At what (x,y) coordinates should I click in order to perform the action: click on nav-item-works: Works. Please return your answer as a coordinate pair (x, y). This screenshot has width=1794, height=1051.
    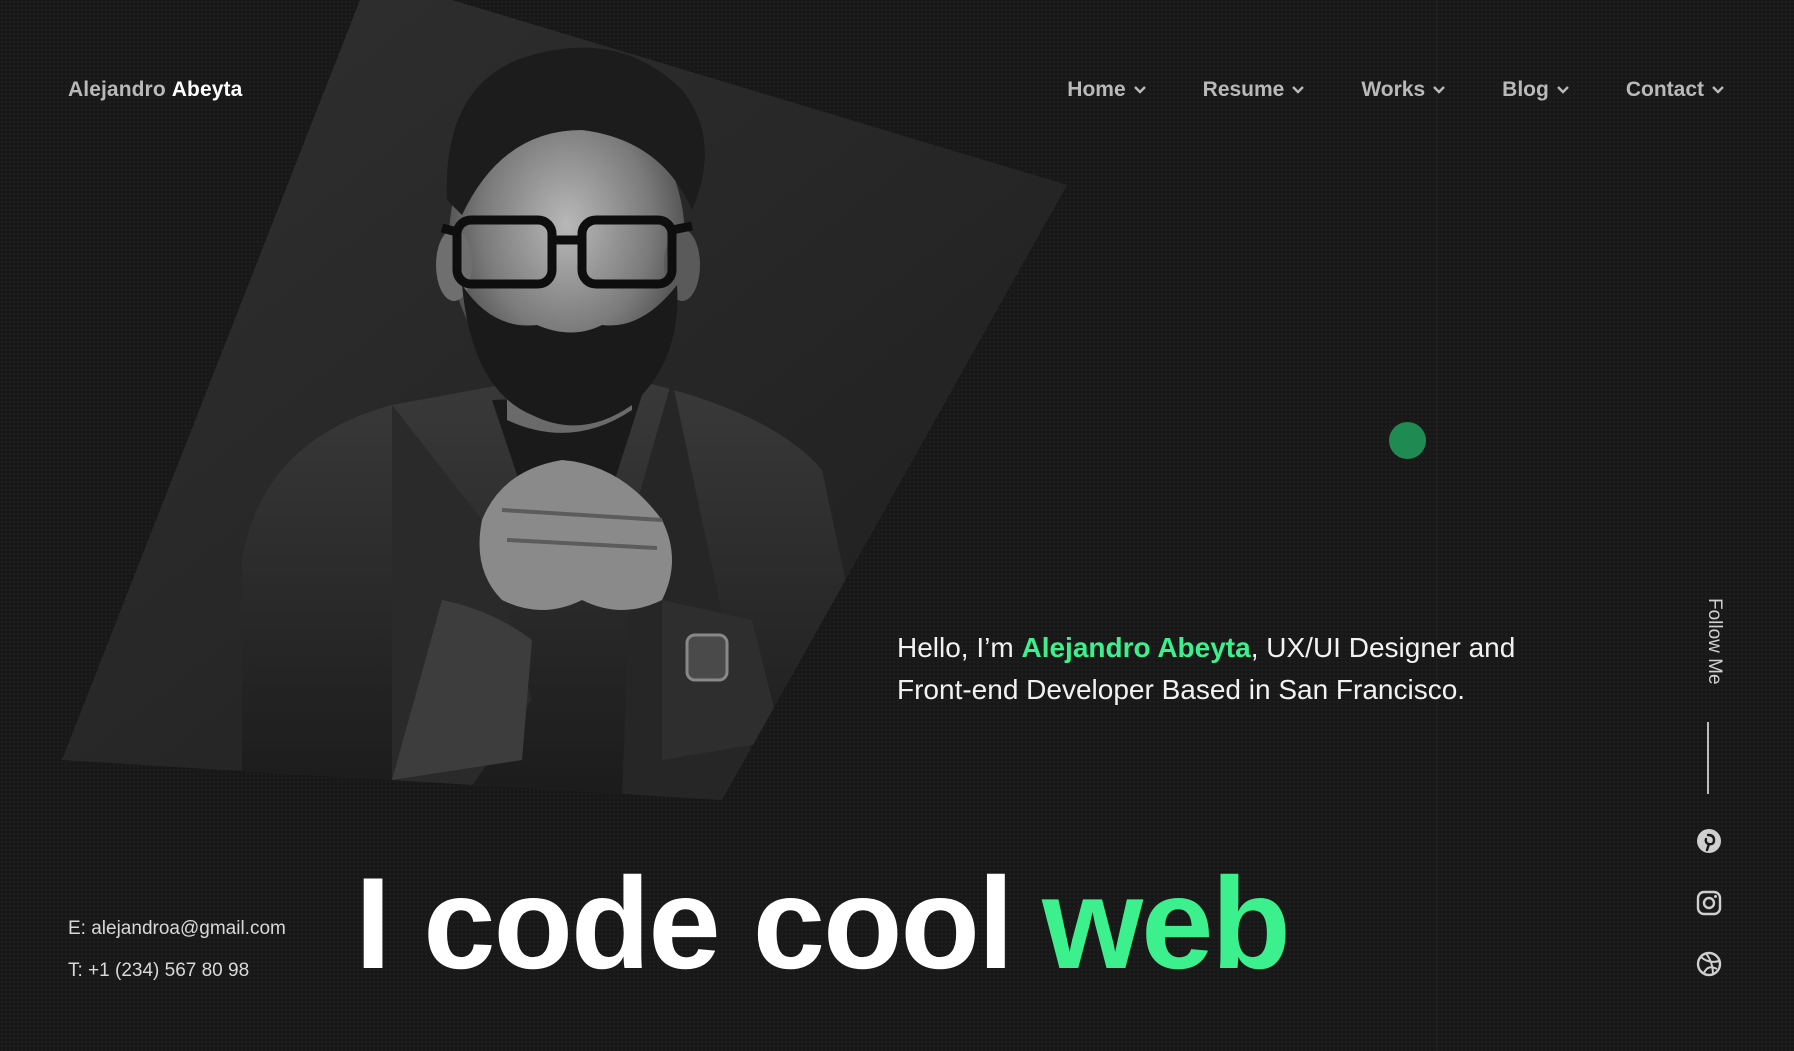
    Looking at the image, I should click on (1404, 90).